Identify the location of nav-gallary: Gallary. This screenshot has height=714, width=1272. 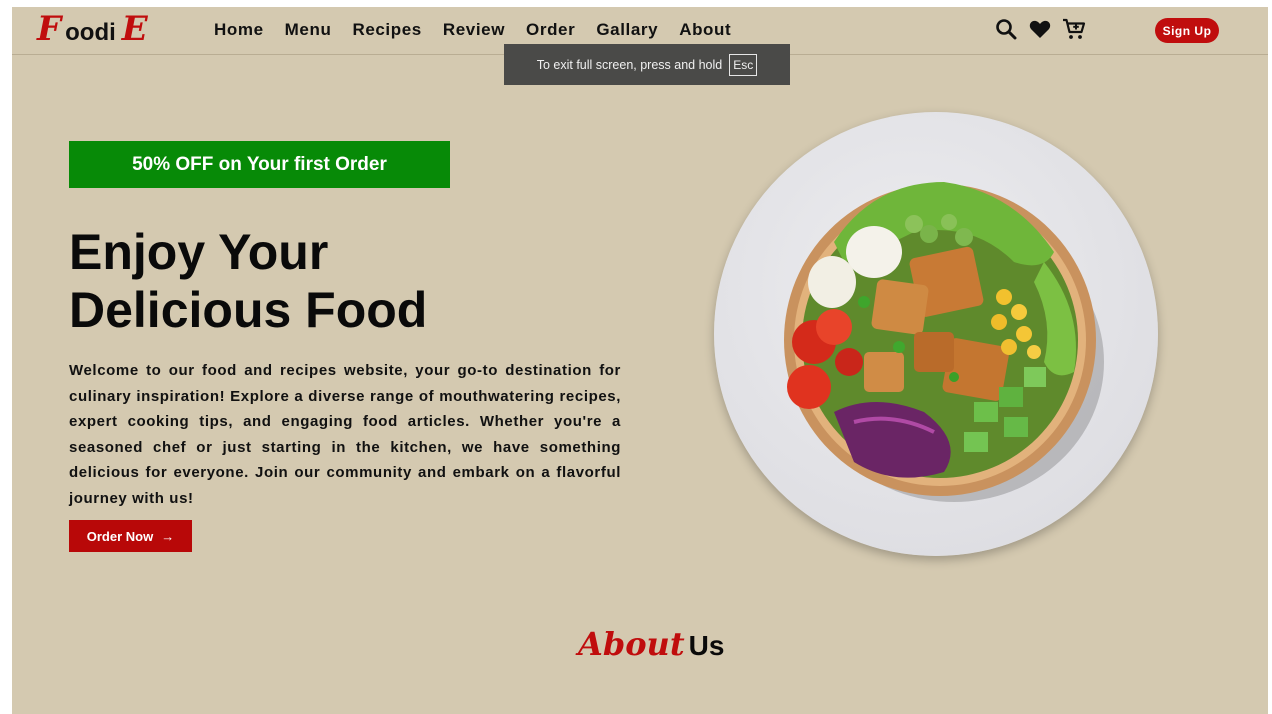
(627, 30).